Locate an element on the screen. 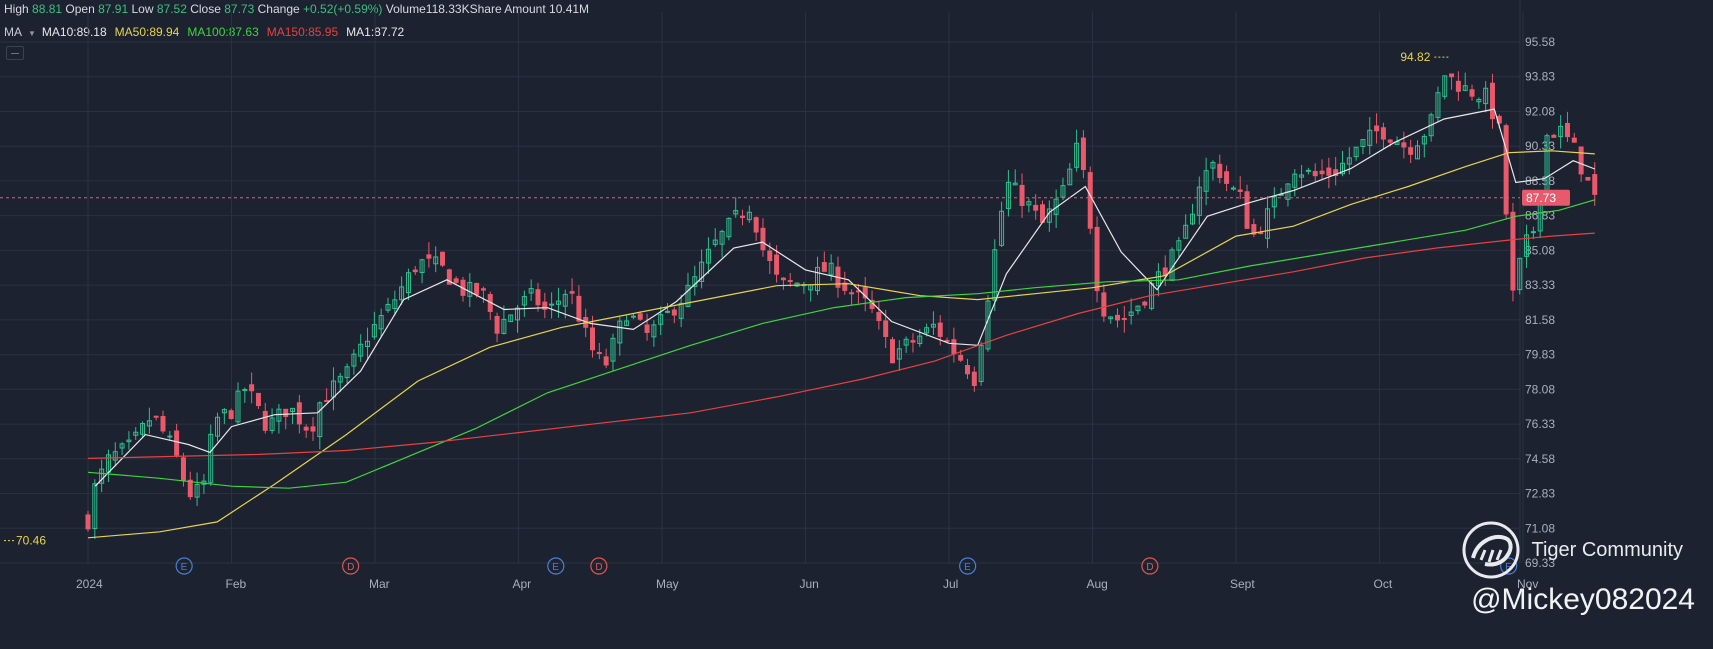  y-tick-label: 83.33 is located at coordinates (1540, 285).